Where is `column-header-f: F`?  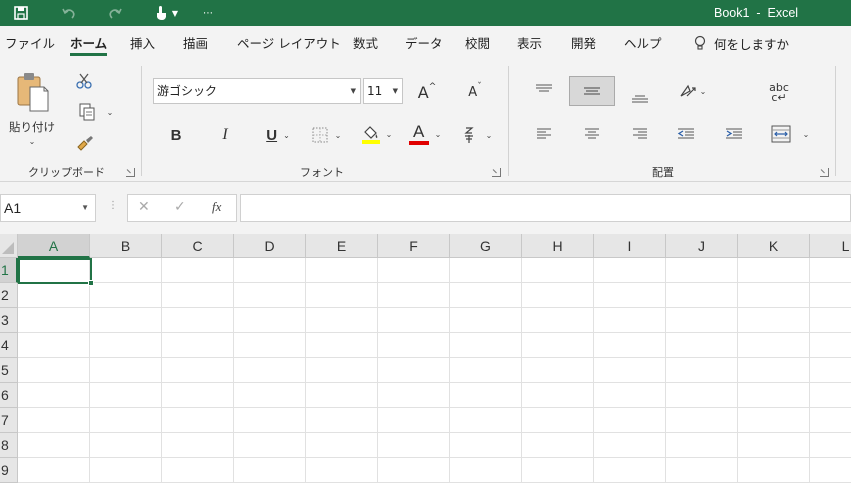 column-header-f: F is located at coordinates (414, 246).